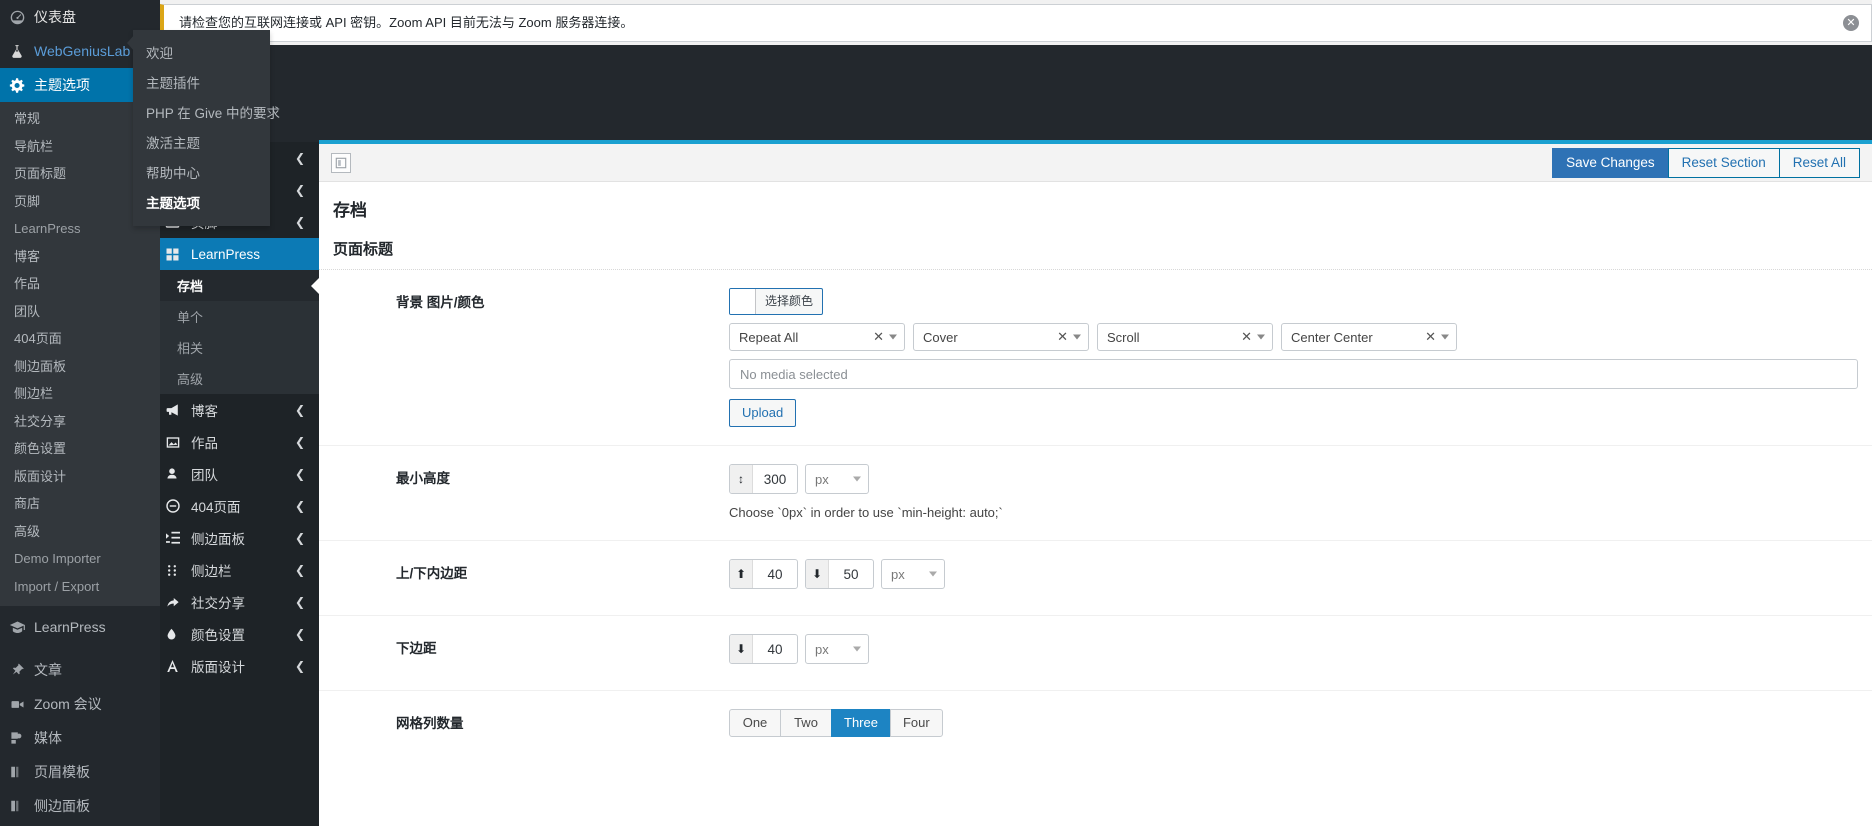 The width and height of the screenshot is (1872, 826). Describe the element at coordinates (1185, 337) in the screenshot. I see `background-attachment-select: Scroll ✕` at that location.